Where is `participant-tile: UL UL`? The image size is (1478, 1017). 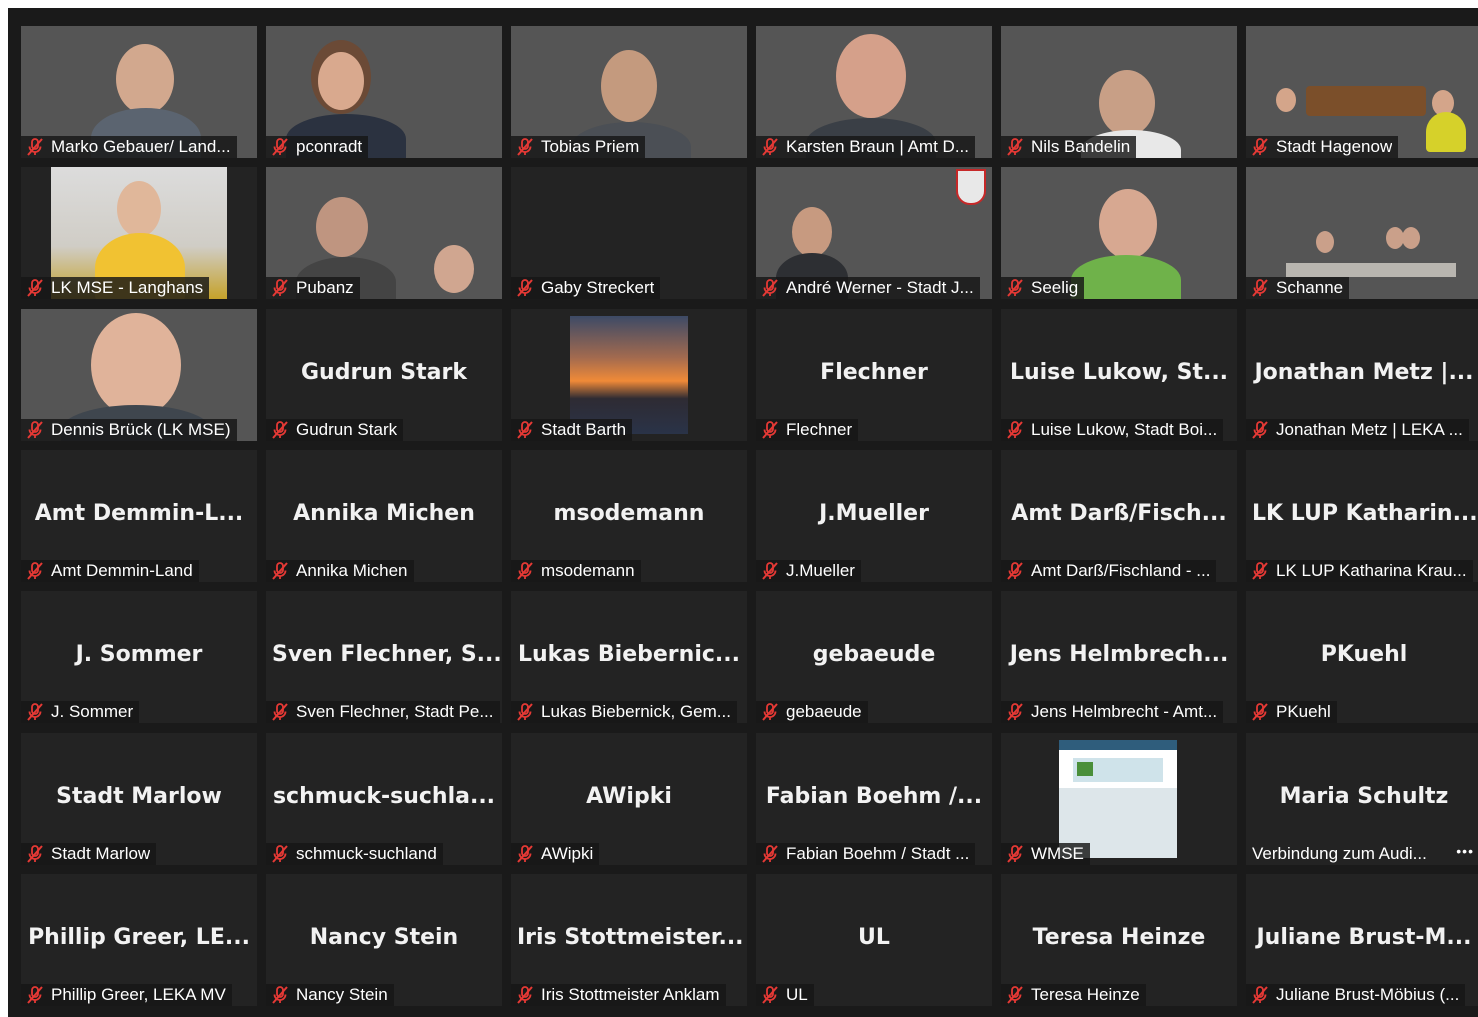 participant-tile: UL UL is located at coordinates (874, 940).